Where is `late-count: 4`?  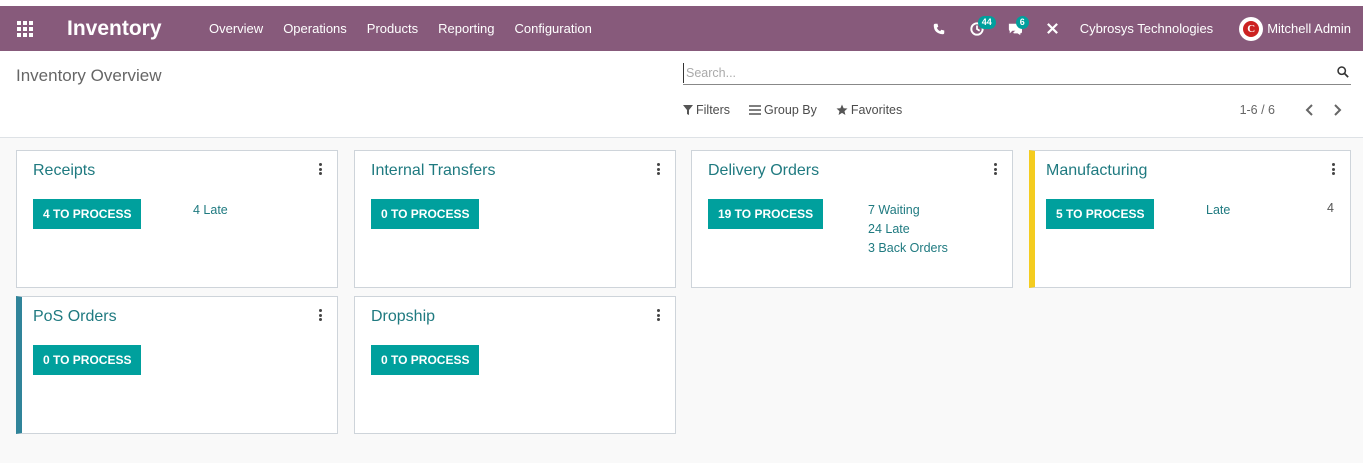
late-count: 4 is located at coordinates (1330, 208).